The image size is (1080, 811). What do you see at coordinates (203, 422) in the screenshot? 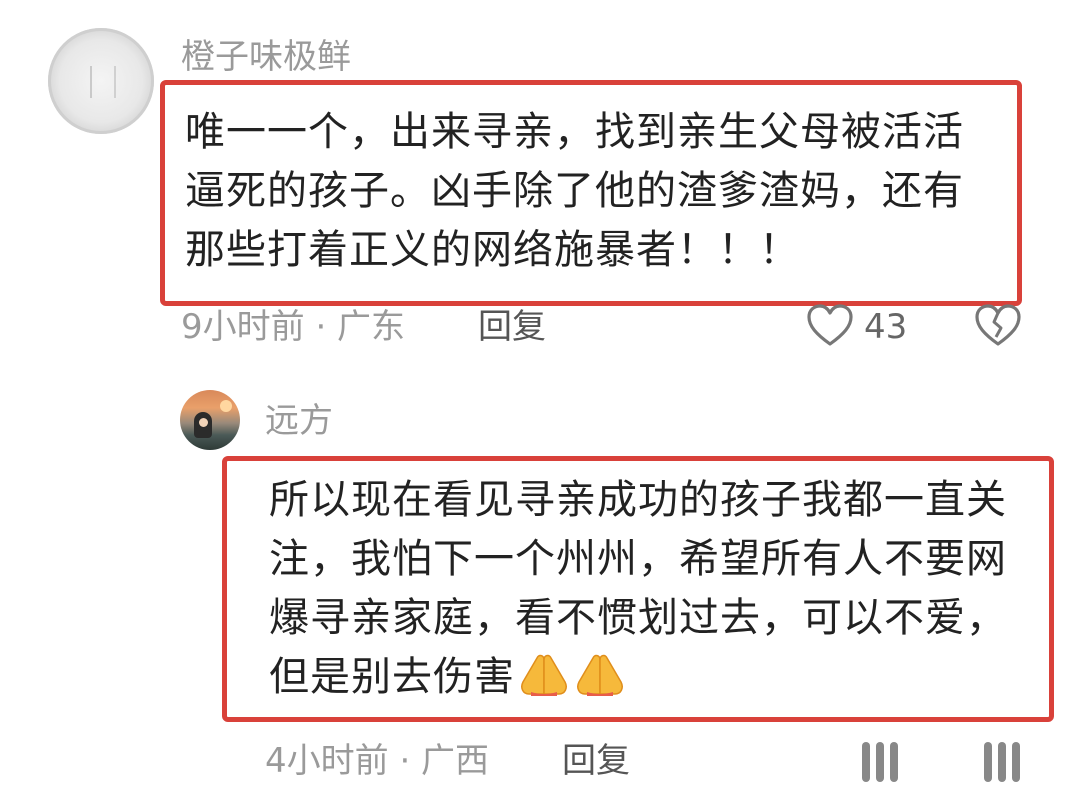
I see `figure-face` at bounding box center [203, 422].